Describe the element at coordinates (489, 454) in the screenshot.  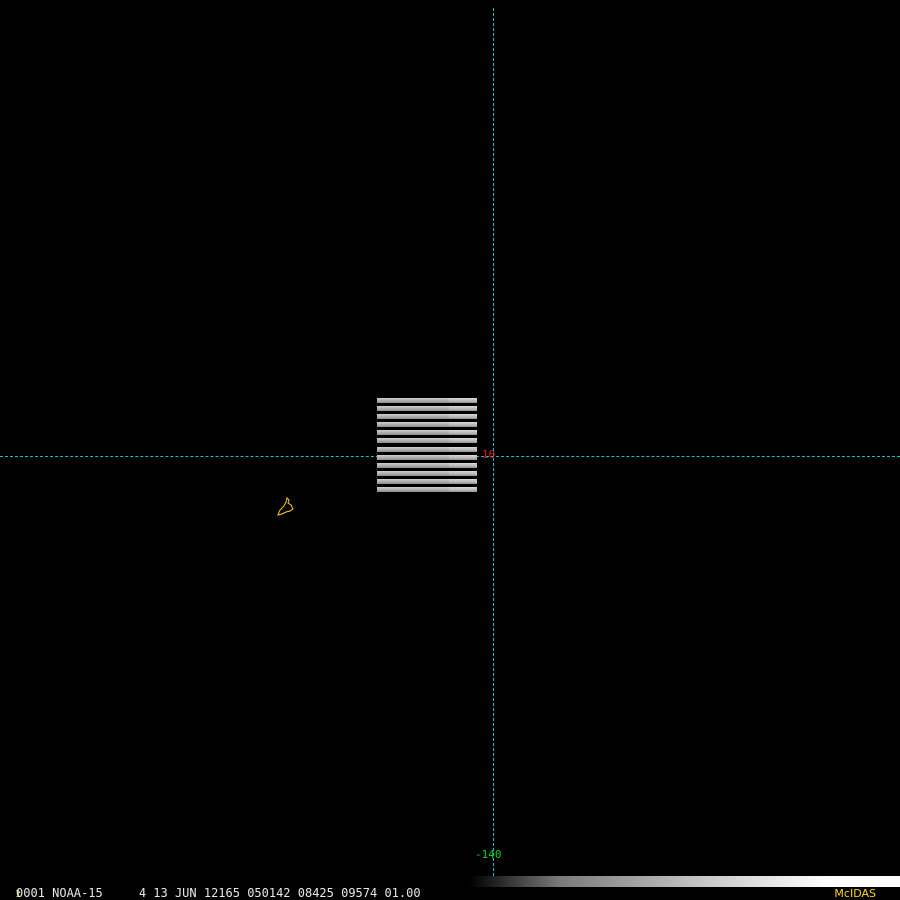
I see `latitude-label: 10` at that location.